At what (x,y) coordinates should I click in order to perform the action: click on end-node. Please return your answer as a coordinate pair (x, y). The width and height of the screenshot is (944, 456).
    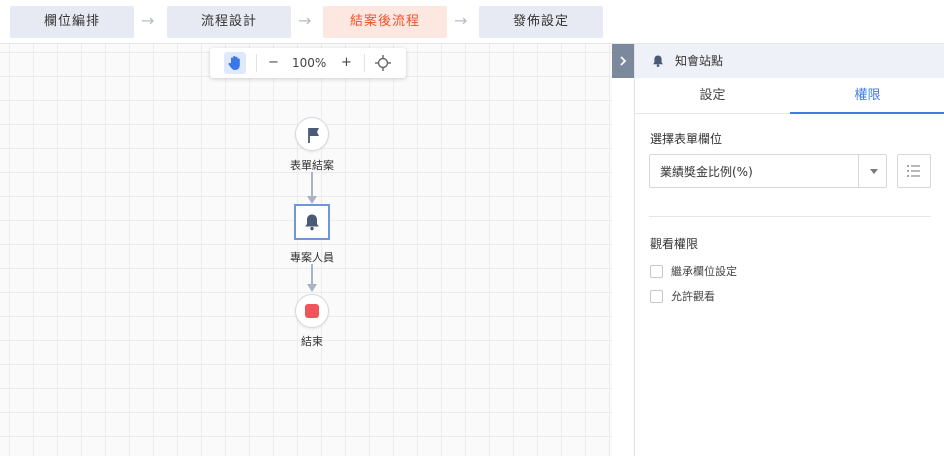
    Looking at the image, I should click on (312, 311).